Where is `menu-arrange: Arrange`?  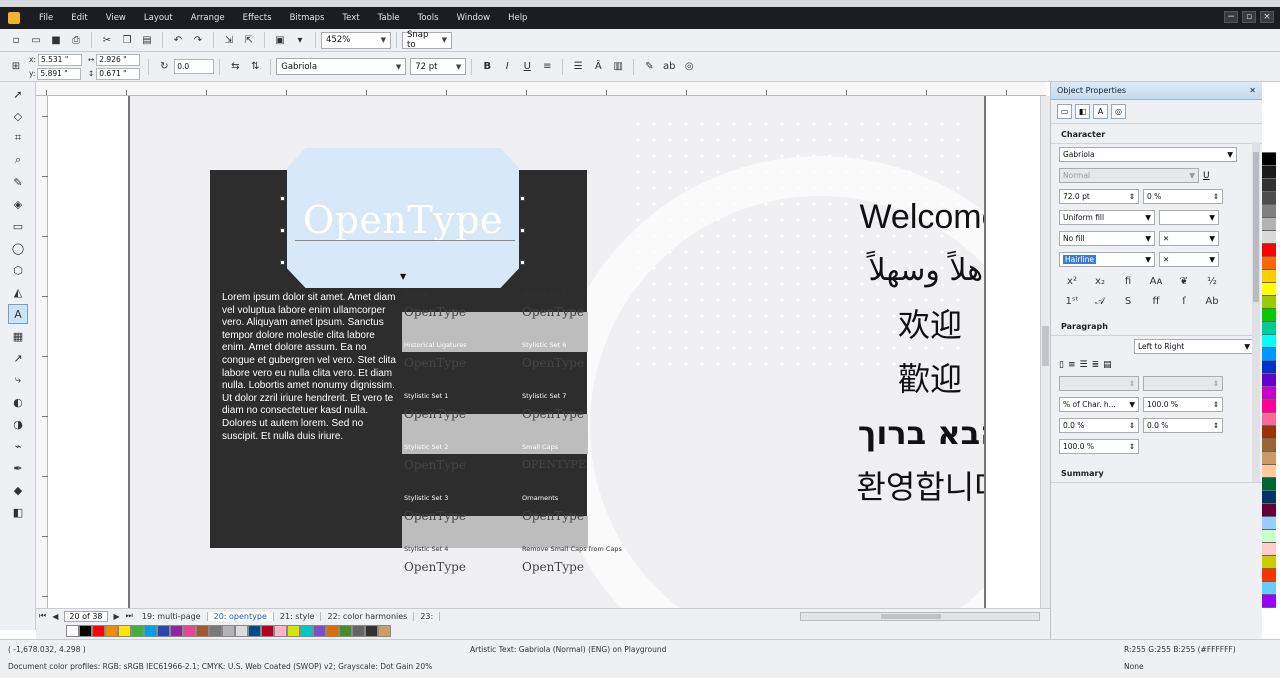
menu-arrange: Arrange is located at coordinates (208, 18).